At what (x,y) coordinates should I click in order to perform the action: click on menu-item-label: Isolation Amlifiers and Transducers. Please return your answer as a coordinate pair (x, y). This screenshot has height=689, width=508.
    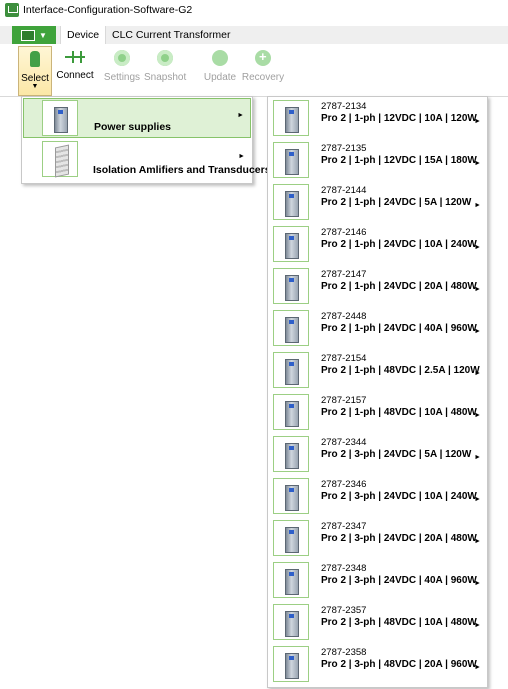
    Looking at the image, I should click on (182, 170).